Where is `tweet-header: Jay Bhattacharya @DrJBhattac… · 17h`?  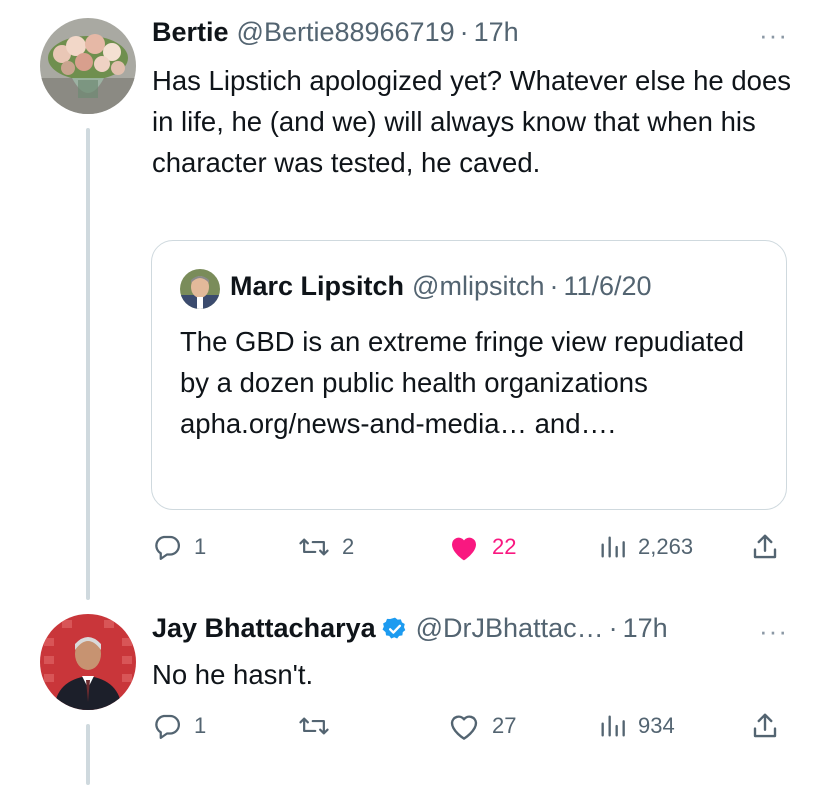
tweet-header: Jay Bhattacharya @DrJBhattac… · 17h is located at coordinates (410, 628).